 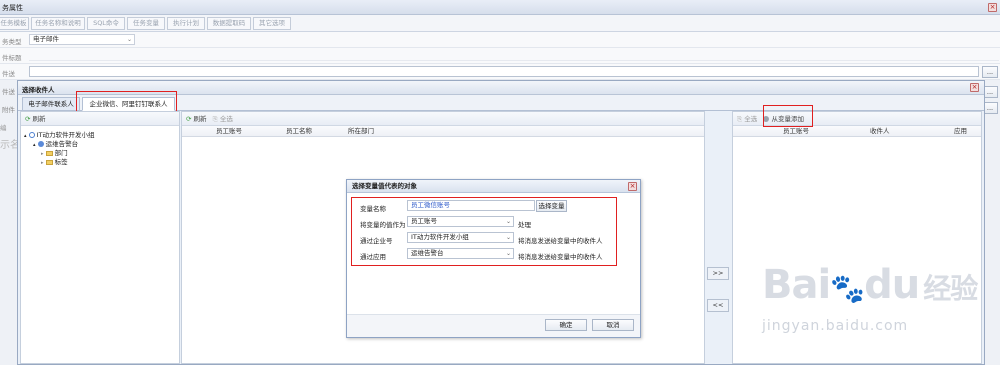 What do you see at coordinates (471, 205) in the screenshot?
I see `var-name-input: 员工微信账号` at bounding box center [471, 205].